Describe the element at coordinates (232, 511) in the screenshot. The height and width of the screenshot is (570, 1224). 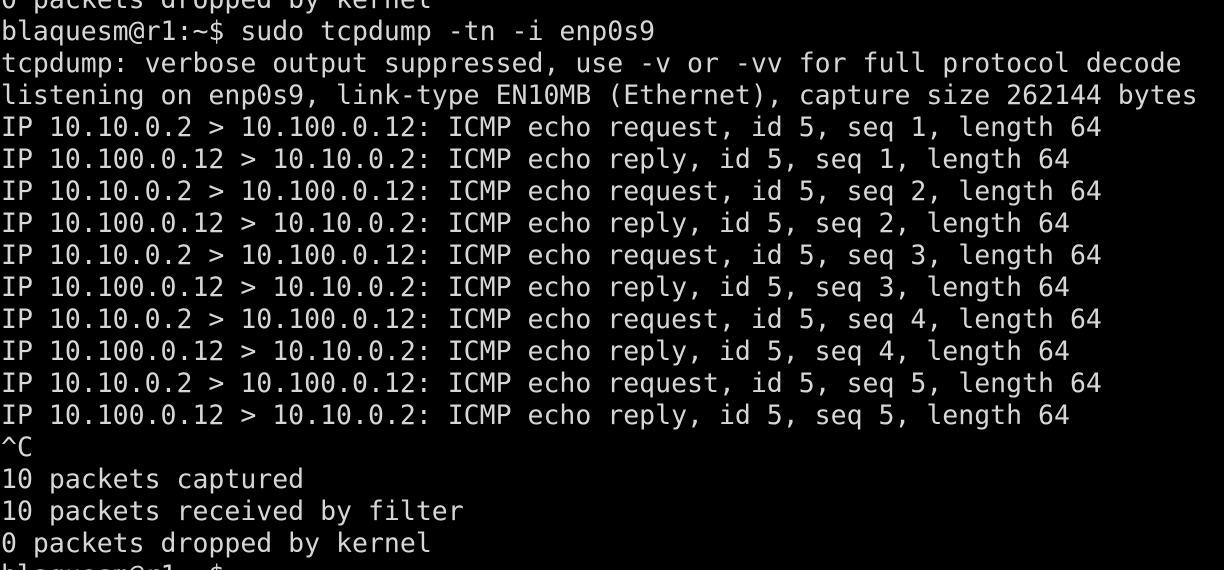
I see `terminal-line-summary-received: 10 packets received by filter` at that location.